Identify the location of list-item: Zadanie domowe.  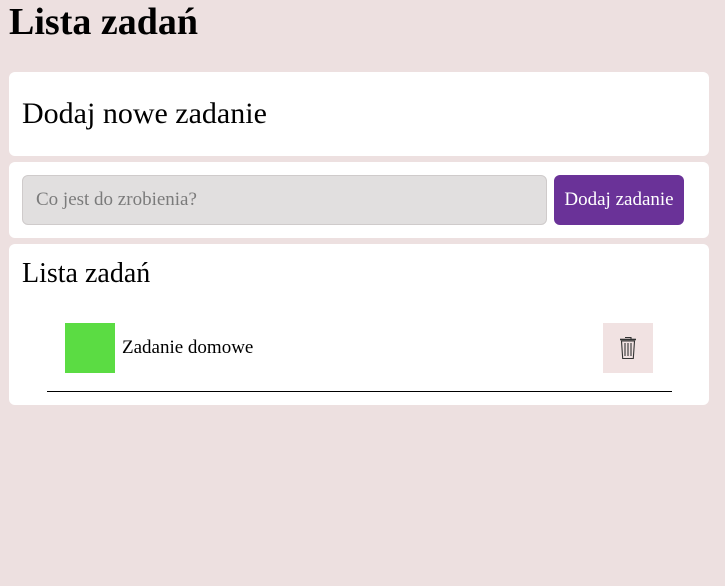
(359, 348).